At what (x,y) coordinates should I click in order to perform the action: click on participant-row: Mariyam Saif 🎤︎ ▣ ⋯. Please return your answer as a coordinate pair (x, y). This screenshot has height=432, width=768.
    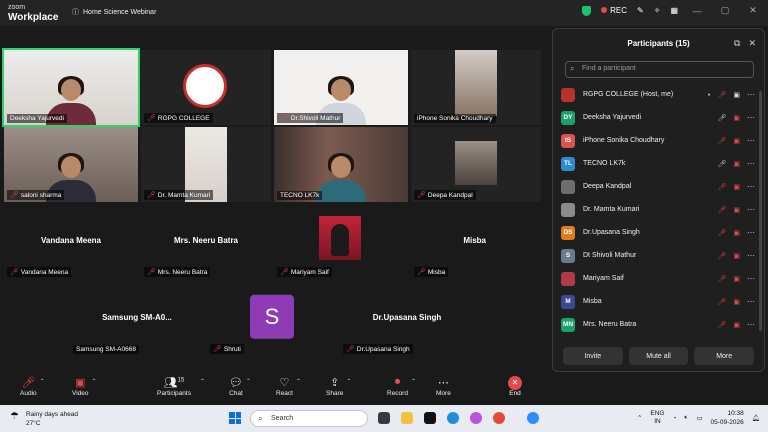
    Looking at the image, I should click on (660, 278).